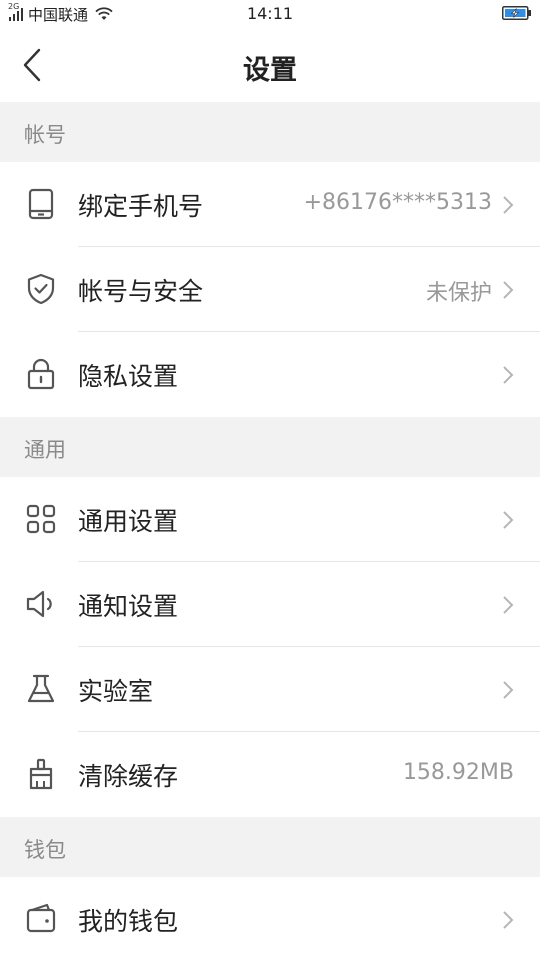  Describe the element at coordinates (45, 850) in the screenshot. I see `section-title: 钱包` at that location.